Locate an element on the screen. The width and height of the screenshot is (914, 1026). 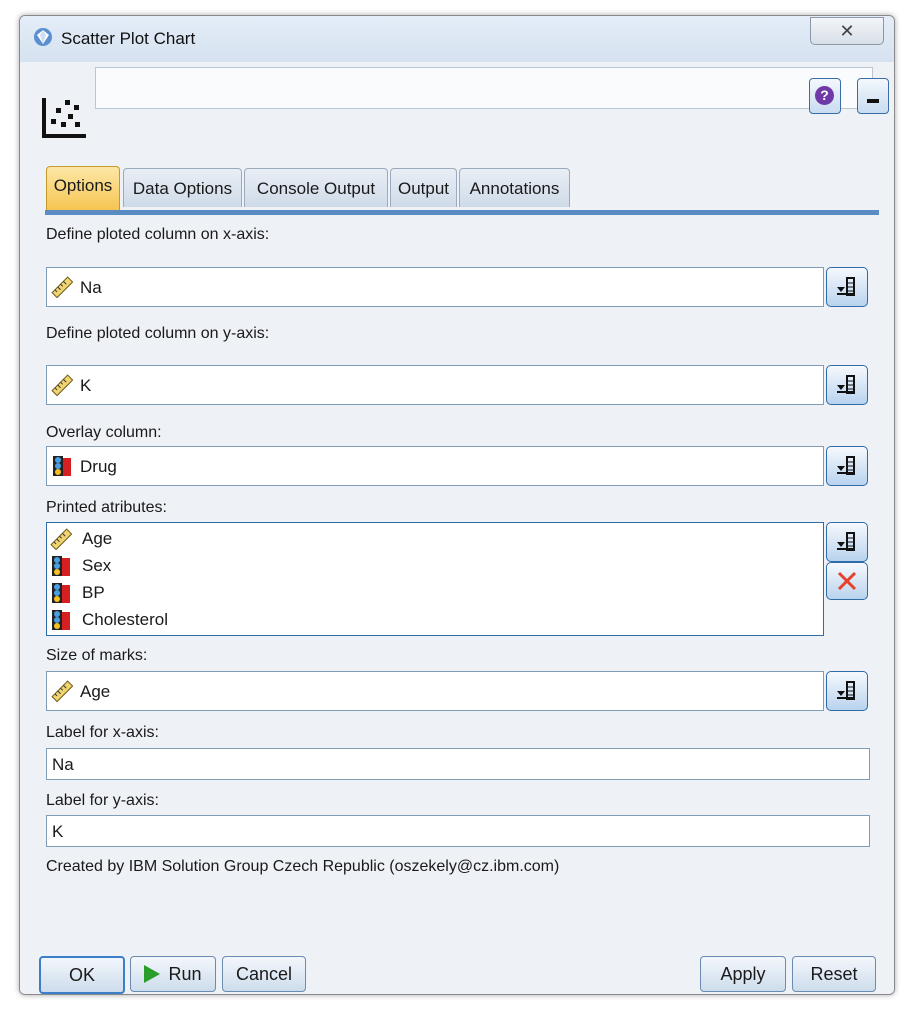
y-axis-label-caption: Label for y-axis: is located at coordinates (102, 800).